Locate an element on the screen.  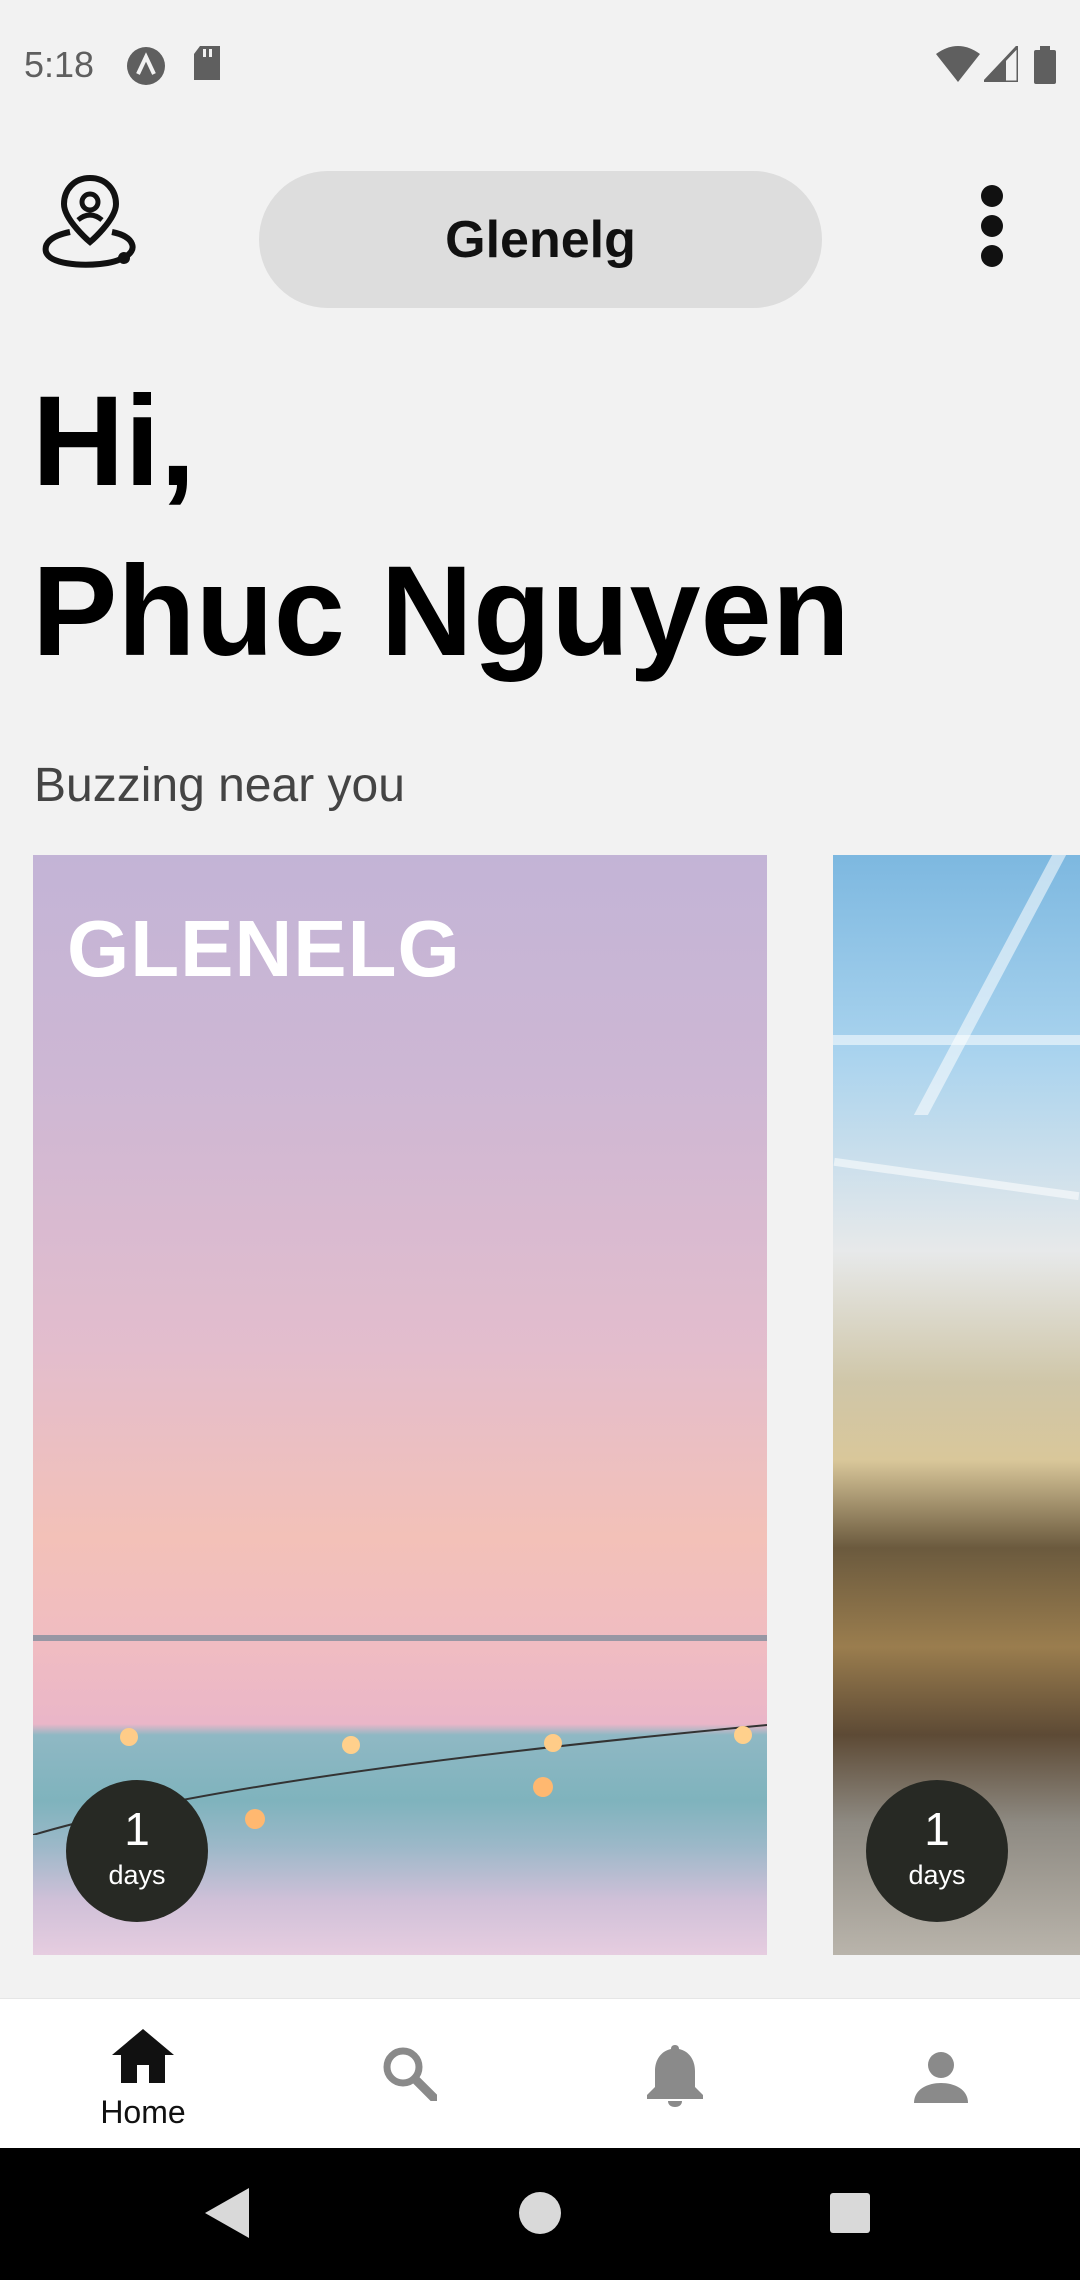
place-card-2: 1 days is located at coordinates (956, 1405).